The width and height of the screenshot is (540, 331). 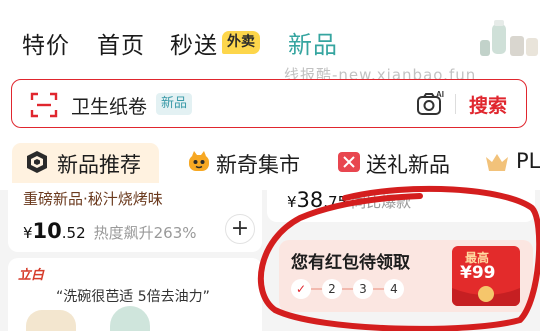 I want to click on step-4: 4, so click(x=394, y=289).